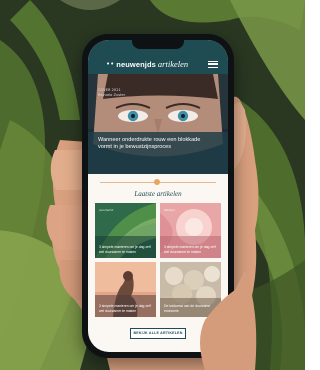 The height and width of the screenshot is (370, 320). Describe the element at coordinates (228, 320) in the screenshot. I see `thumb` at that location.